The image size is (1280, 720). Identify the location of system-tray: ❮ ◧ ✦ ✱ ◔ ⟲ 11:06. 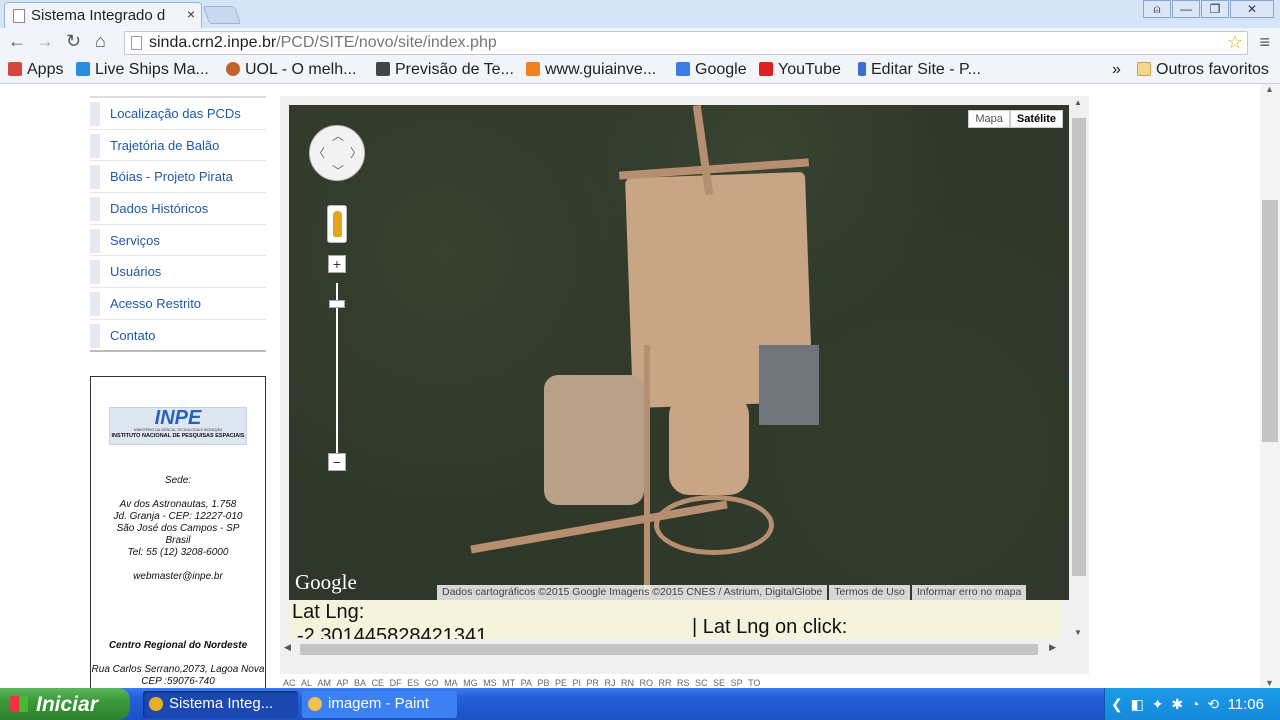
(1192, 704).